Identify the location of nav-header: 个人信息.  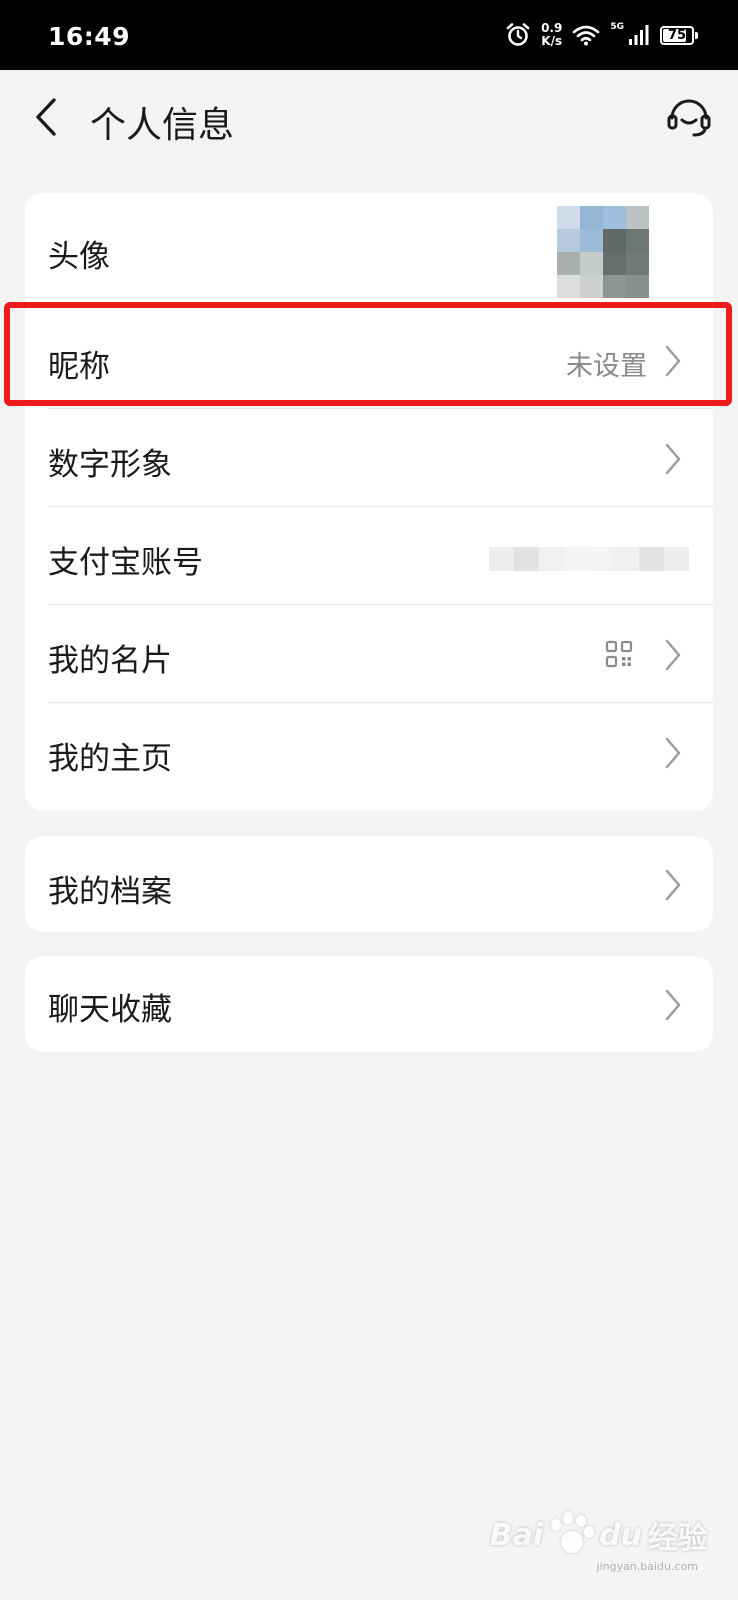
(369, 120).